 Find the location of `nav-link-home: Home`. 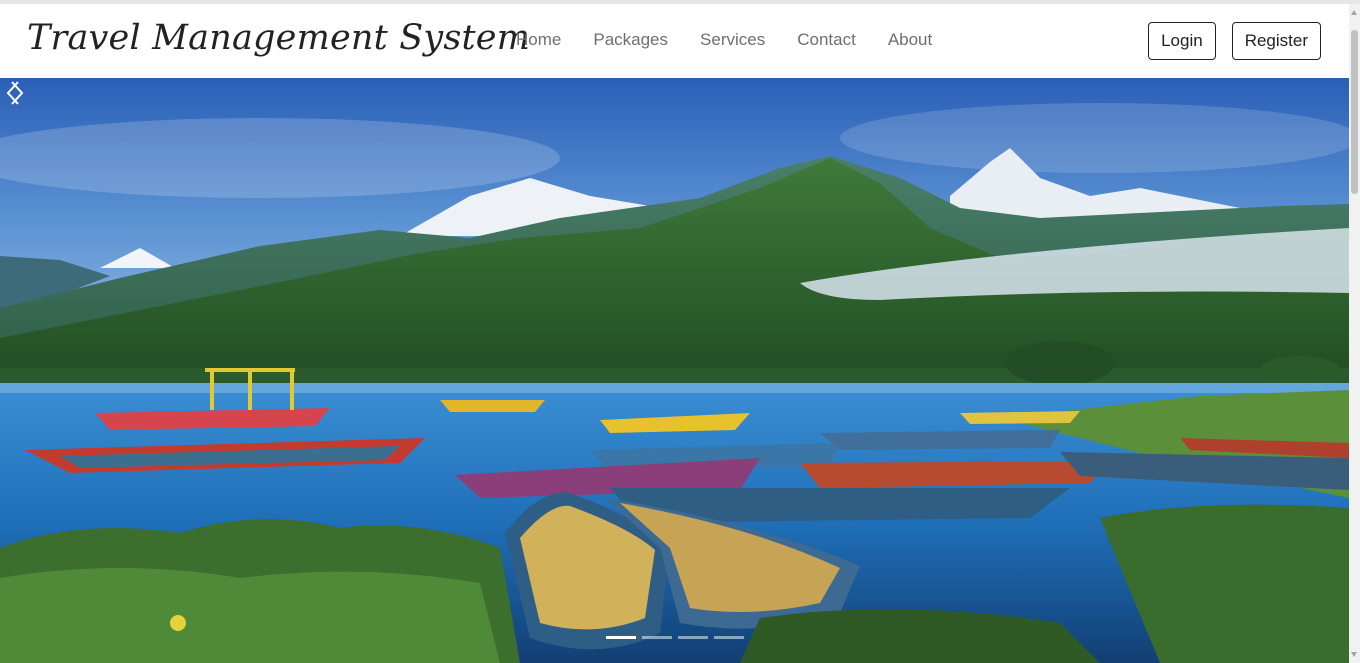

nav-link-home: Home is located at coordinates (538, 40).